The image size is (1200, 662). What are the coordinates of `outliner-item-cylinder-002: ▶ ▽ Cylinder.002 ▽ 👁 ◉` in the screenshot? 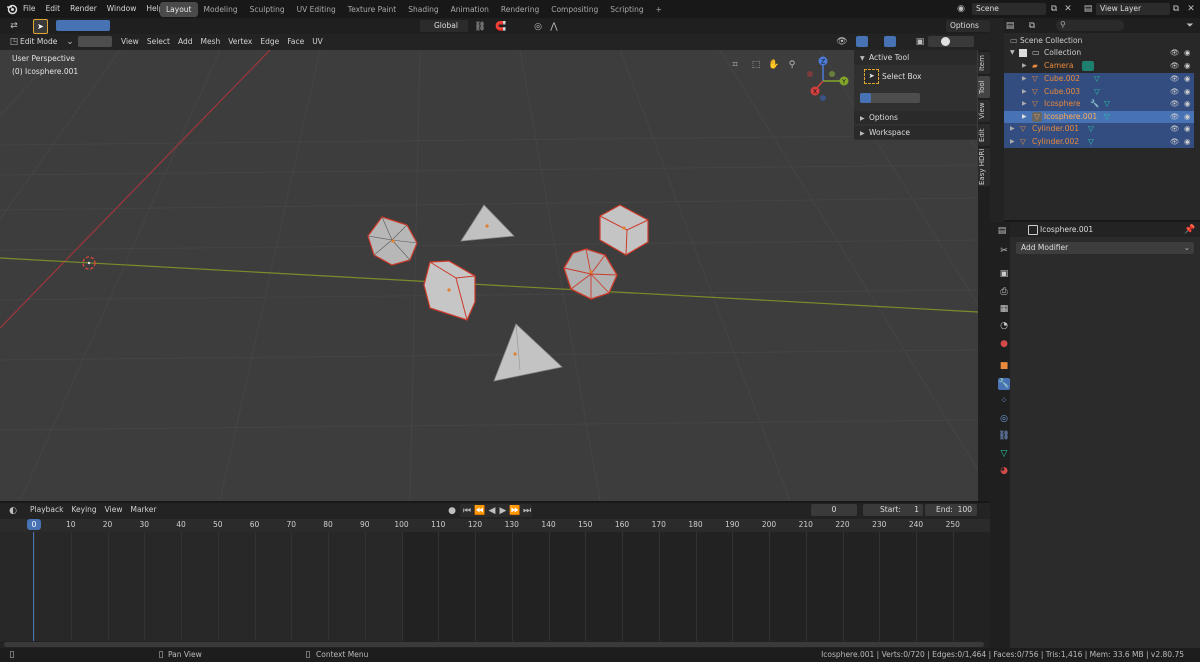 It's located at (1099, 142).